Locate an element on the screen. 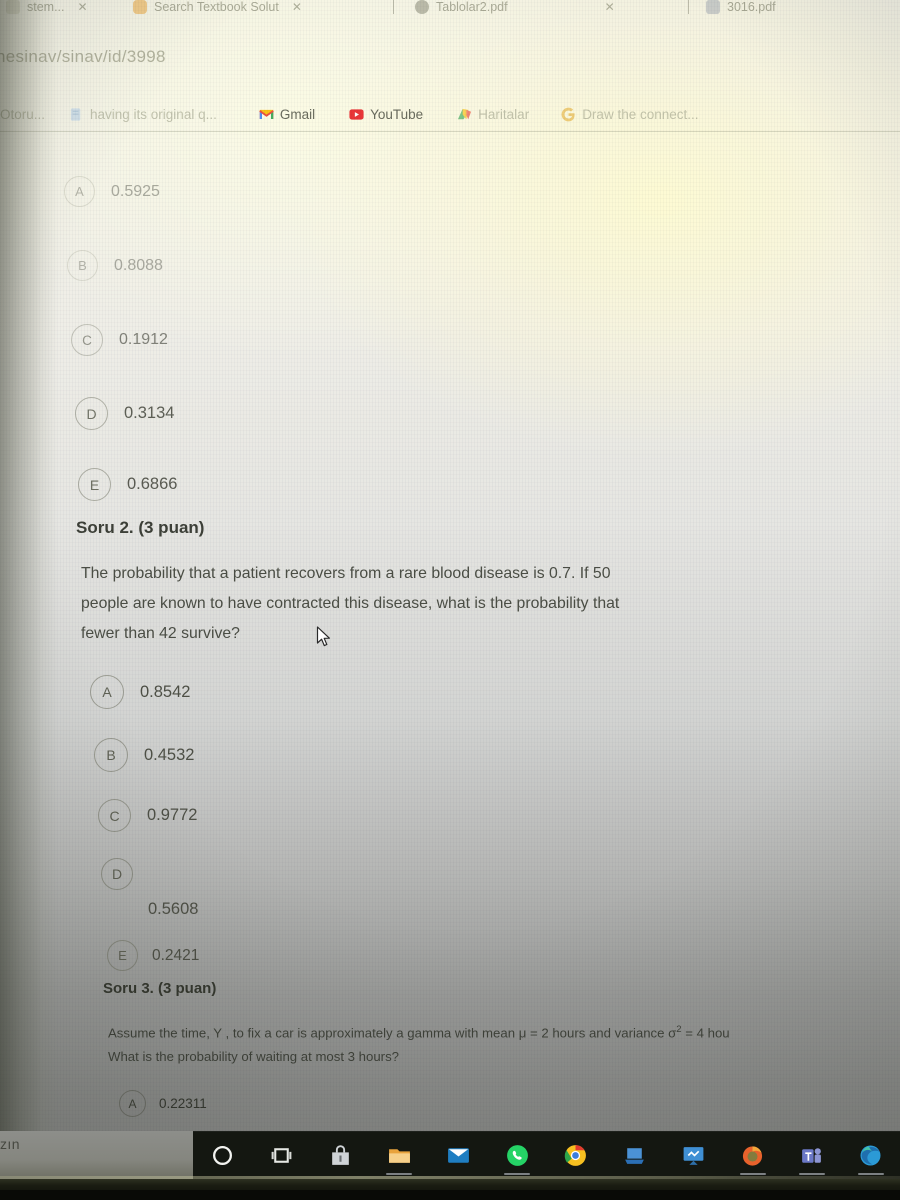  q2-option-b: B 0.4532 is located at coordinates (144, 755).